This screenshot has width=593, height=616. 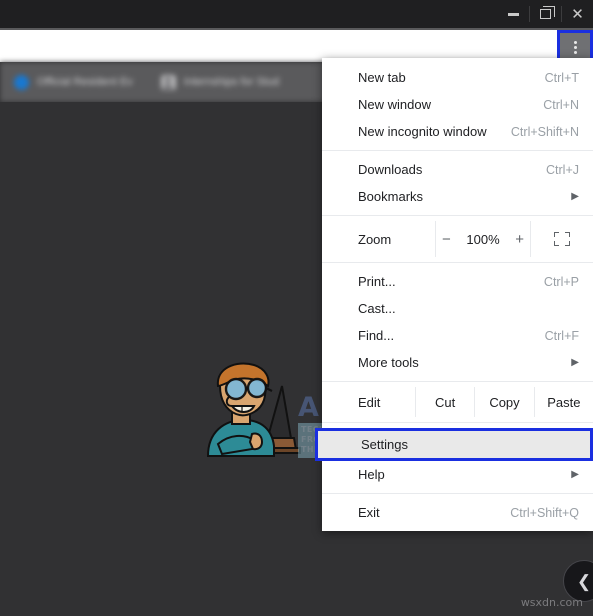 I want to click on menu-item-shortcut: Ctrl+J, so click(x=562, y=169).